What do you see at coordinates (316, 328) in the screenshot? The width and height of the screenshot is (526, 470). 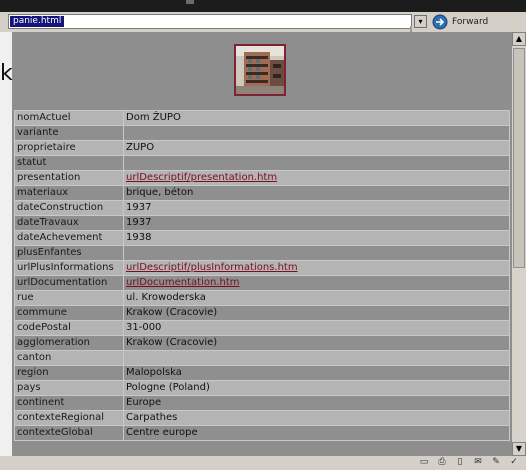 I see `field-value-cell: 31-000` at bounding box center [316, 328].